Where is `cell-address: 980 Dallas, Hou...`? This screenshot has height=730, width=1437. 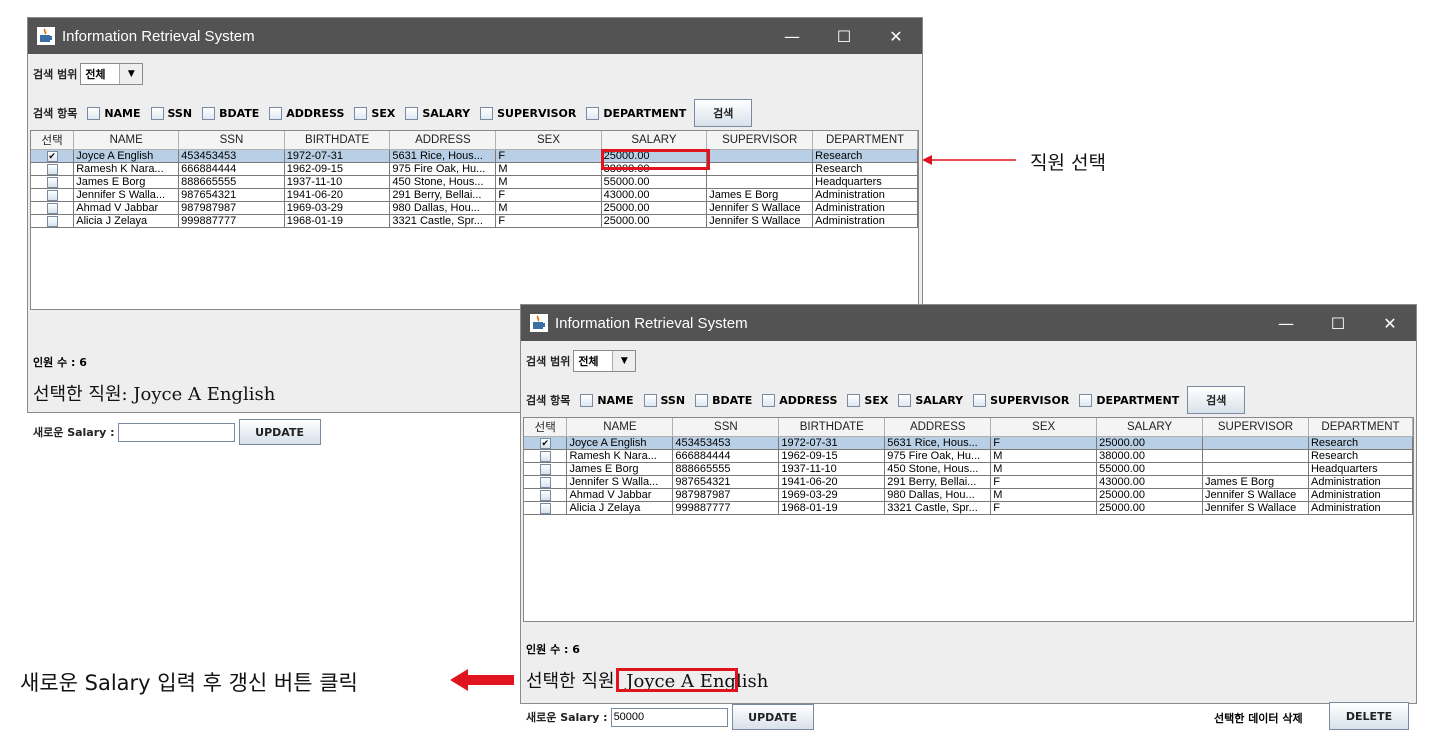 cell-address: 980 Dallas, Hou... is located at coordinates (443, 208).